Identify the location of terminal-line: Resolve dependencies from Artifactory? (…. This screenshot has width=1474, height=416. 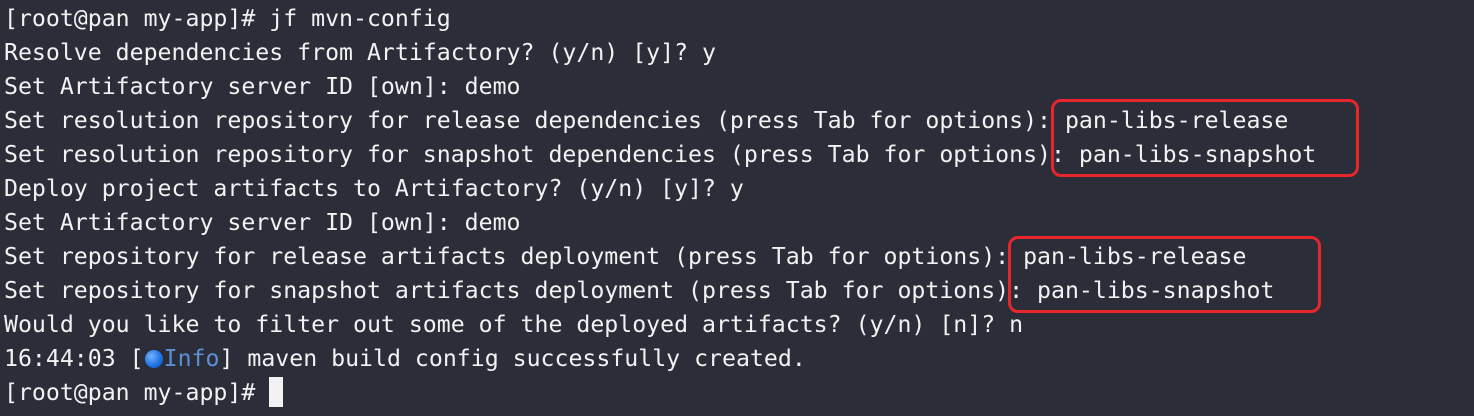
(360, 52).